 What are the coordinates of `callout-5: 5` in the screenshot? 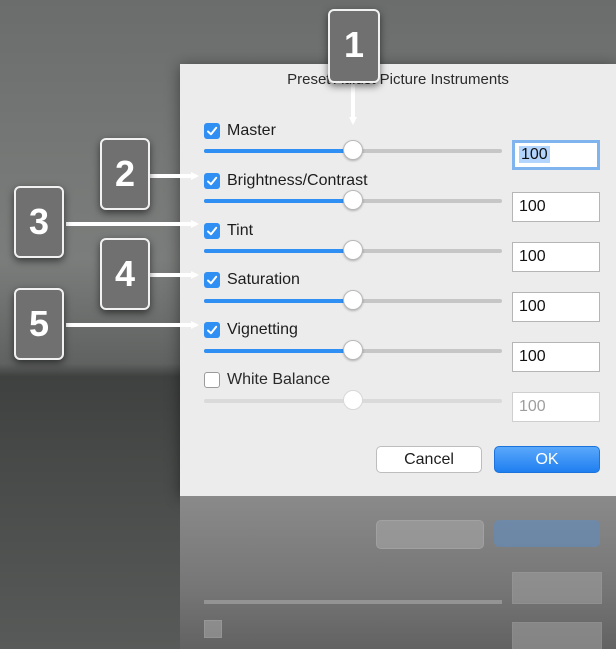 It's located at (39, 324).